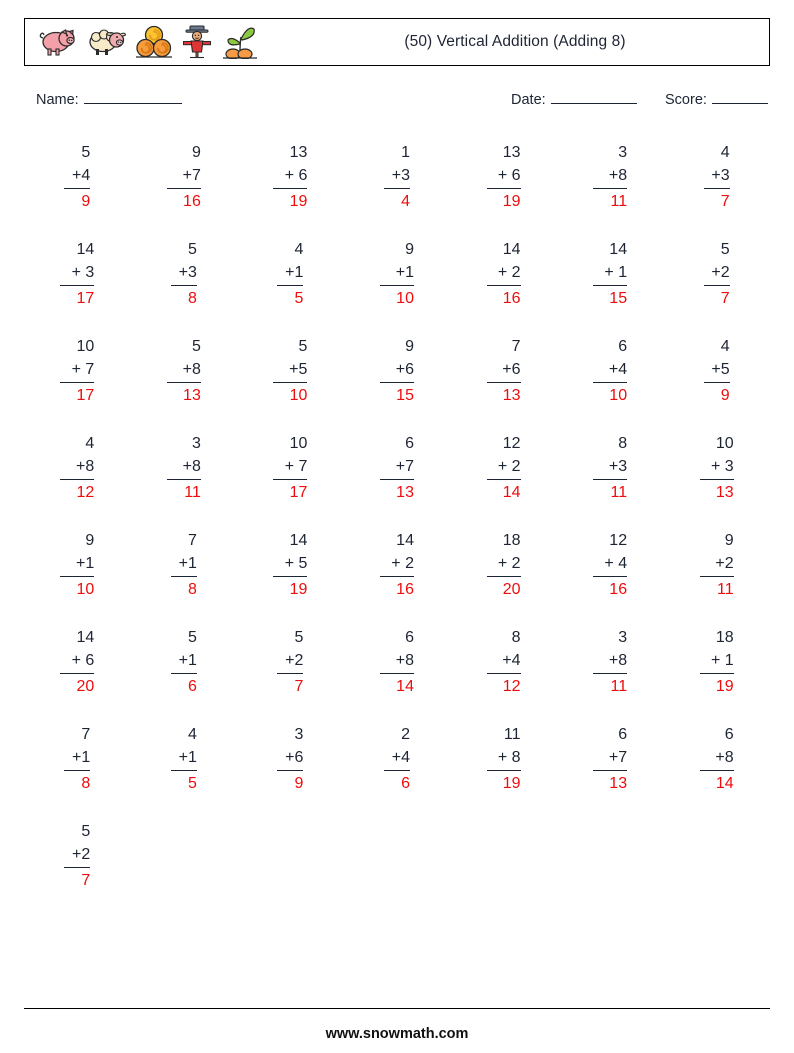 This screenshot has width=794, height=1053. Describe the element at coordinates (516, 637) in the screenshot. I see `addend-top: 8` at that location.